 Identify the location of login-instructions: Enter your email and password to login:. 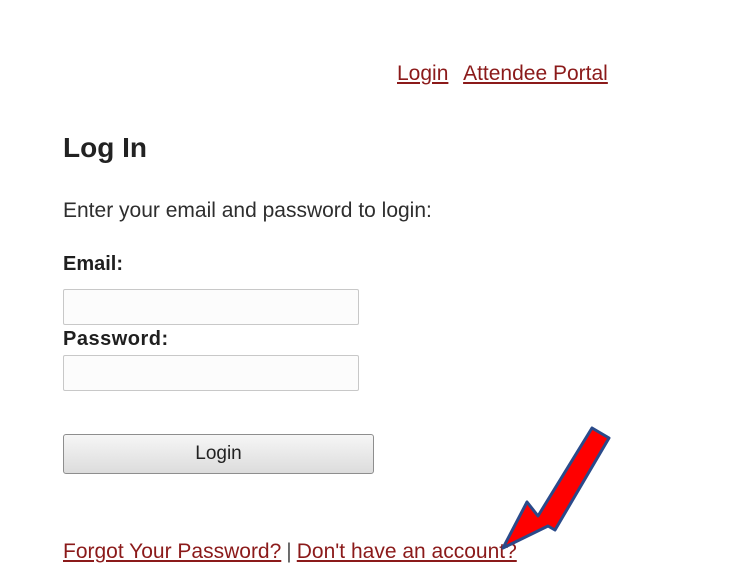
(247, 210).